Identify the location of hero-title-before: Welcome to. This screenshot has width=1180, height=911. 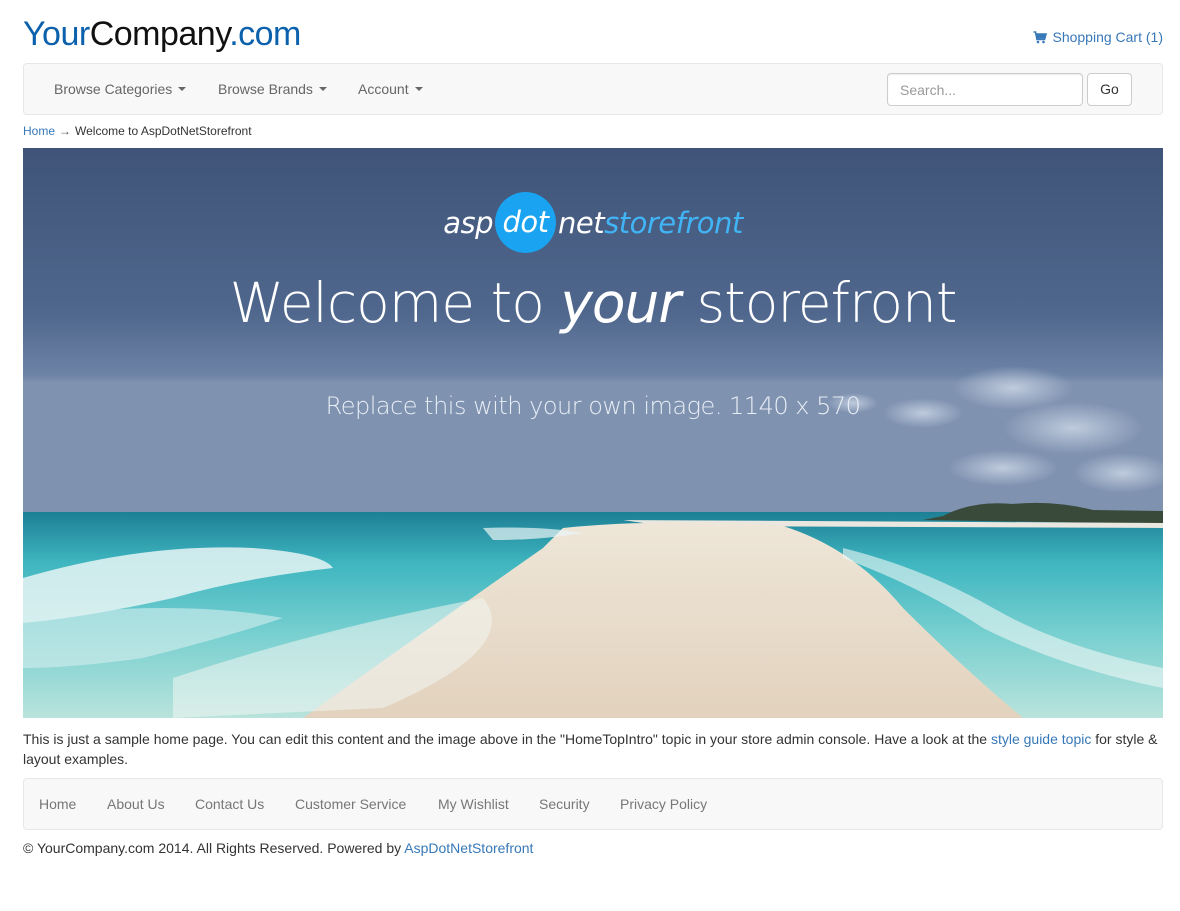
(395, 303).